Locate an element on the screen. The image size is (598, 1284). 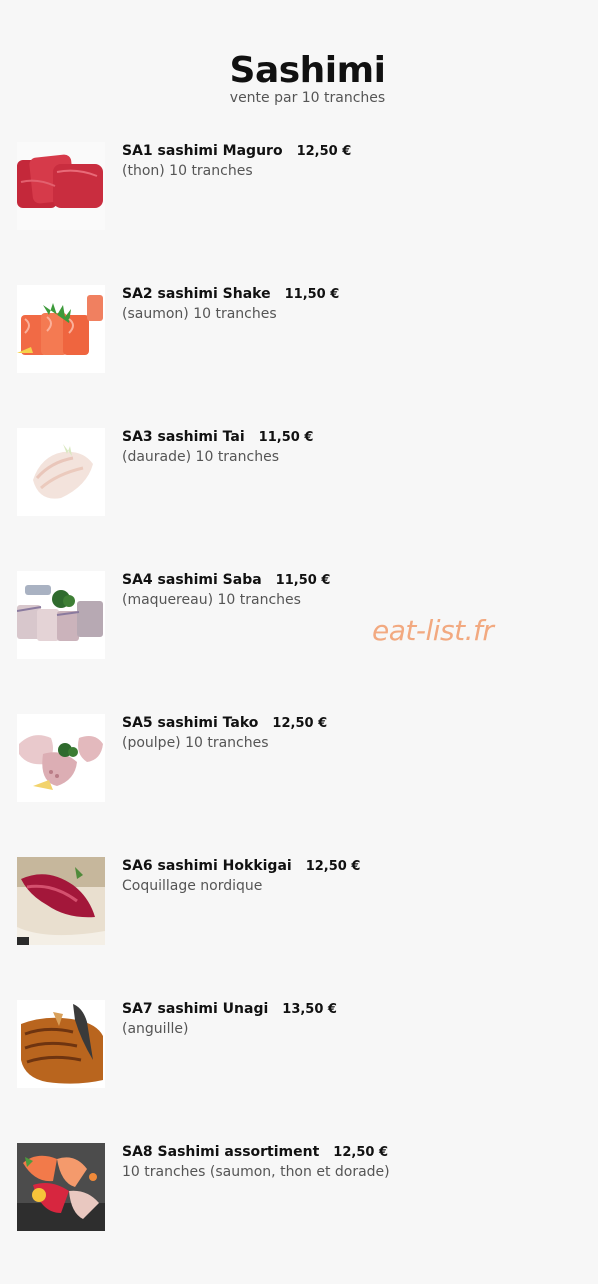
item-name: SA1 sashimi Maguro is located at coordinates (202, 151).